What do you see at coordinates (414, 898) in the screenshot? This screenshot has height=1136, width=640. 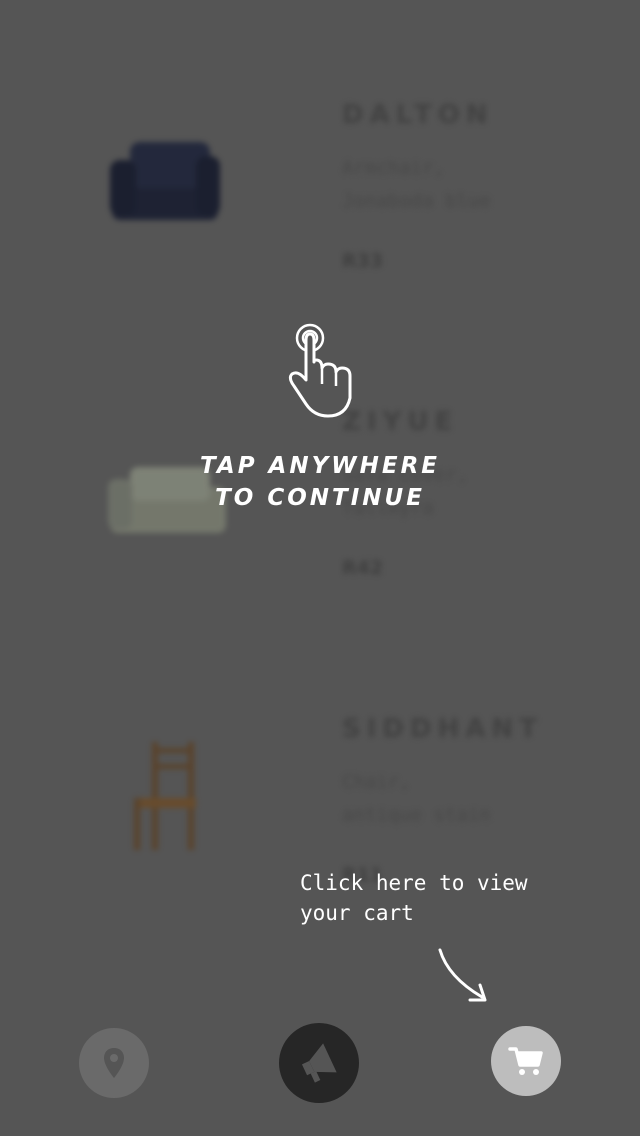 I see `cart-hint-text: Click here to view your cart` at bounding box center [414, 898].